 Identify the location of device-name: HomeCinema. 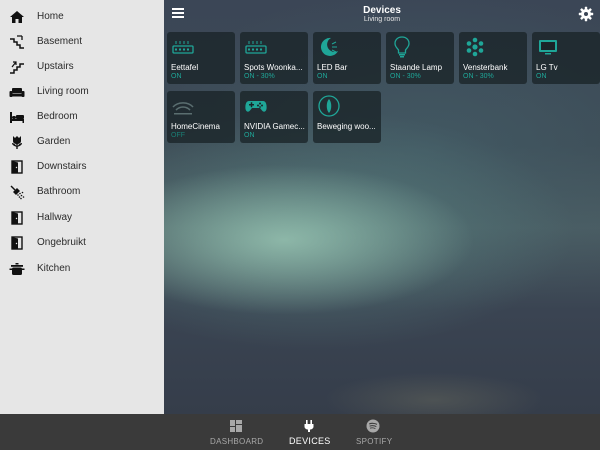
(195, 126).